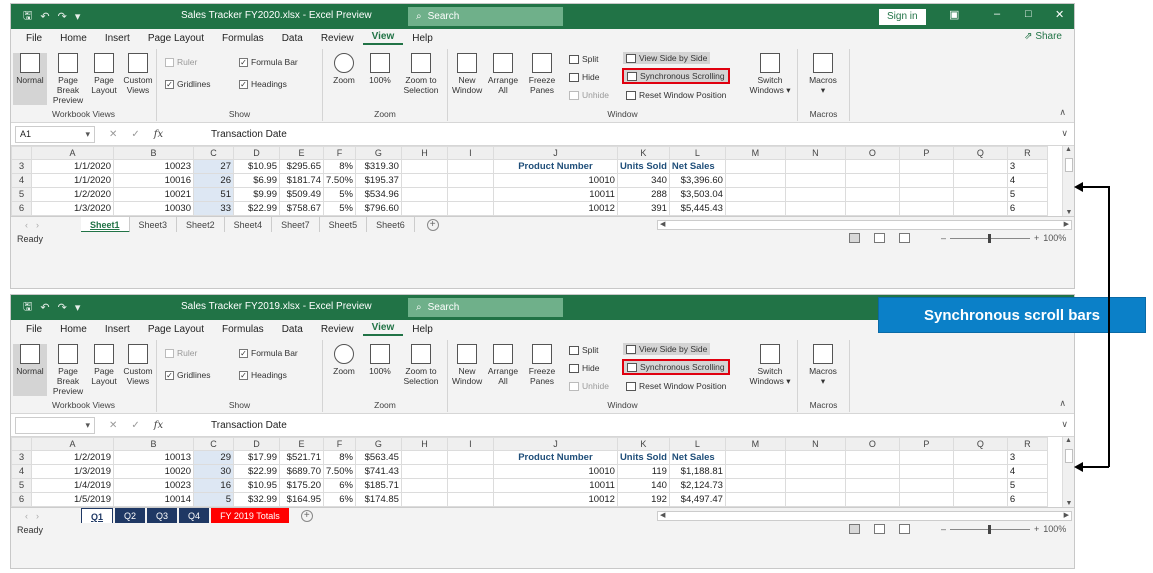 Image resolution: width=1153 pixels, height=573 pixels. Describe the element at coordinates (1027, 457) in the screenshot. I see `cell-r3: 3` at that location.